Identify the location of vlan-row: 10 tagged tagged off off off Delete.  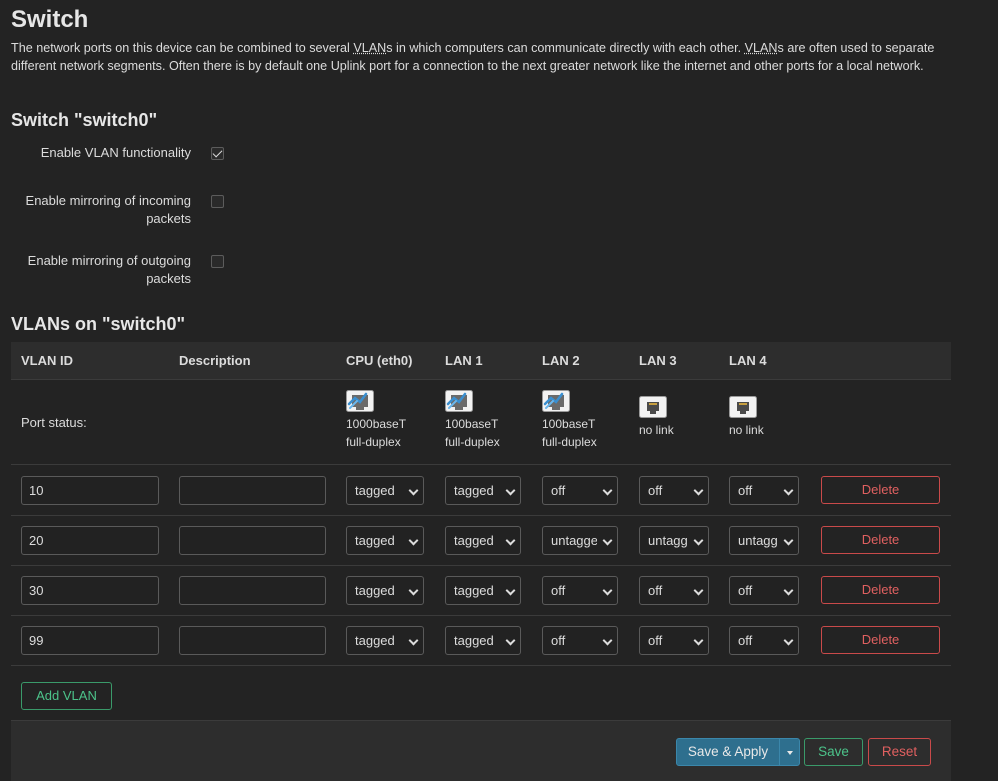
(481, 490).